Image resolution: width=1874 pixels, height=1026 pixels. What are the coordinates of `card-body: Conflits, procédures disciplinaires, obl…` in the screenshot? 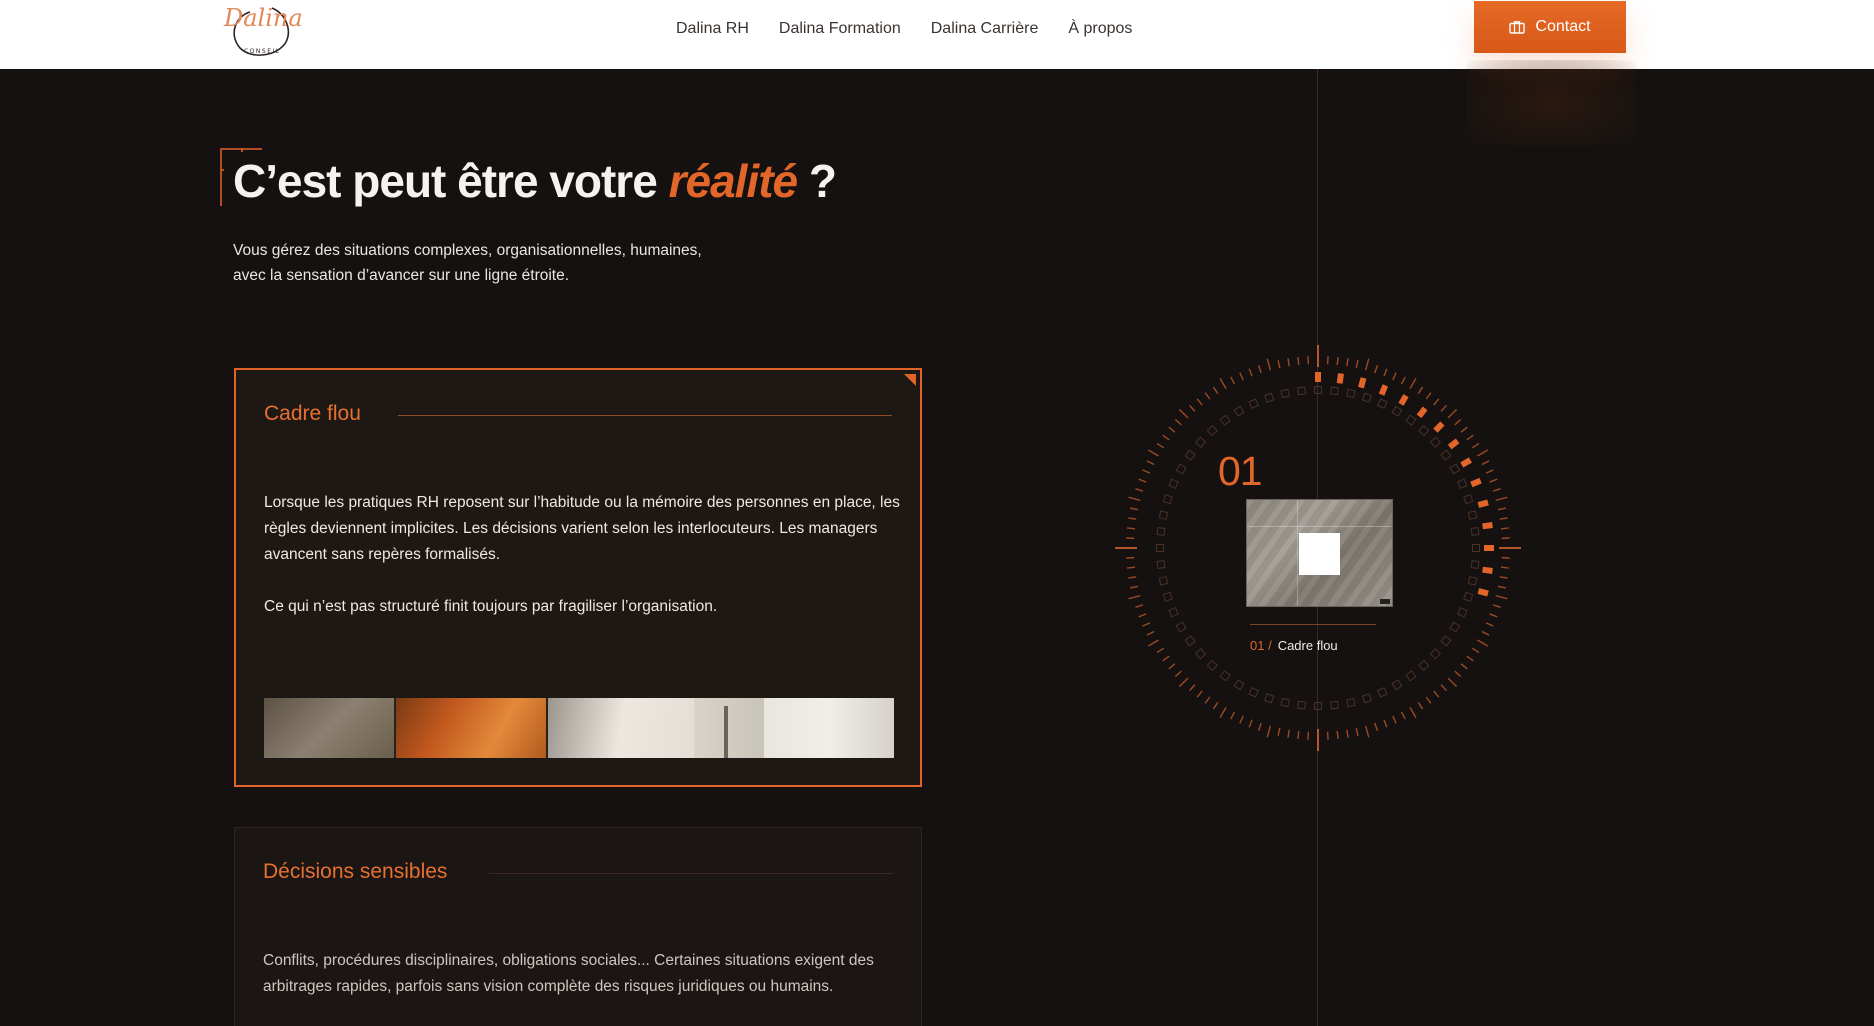 It's located at (583, 974).